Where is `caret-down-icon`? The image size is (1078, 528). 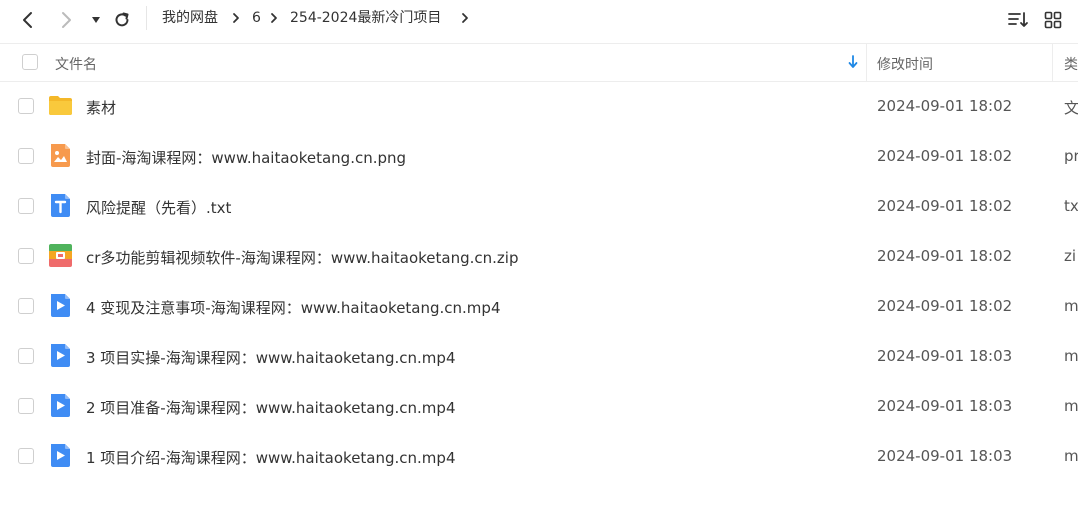 caret-down-icon is located at coordinates (96, 20).